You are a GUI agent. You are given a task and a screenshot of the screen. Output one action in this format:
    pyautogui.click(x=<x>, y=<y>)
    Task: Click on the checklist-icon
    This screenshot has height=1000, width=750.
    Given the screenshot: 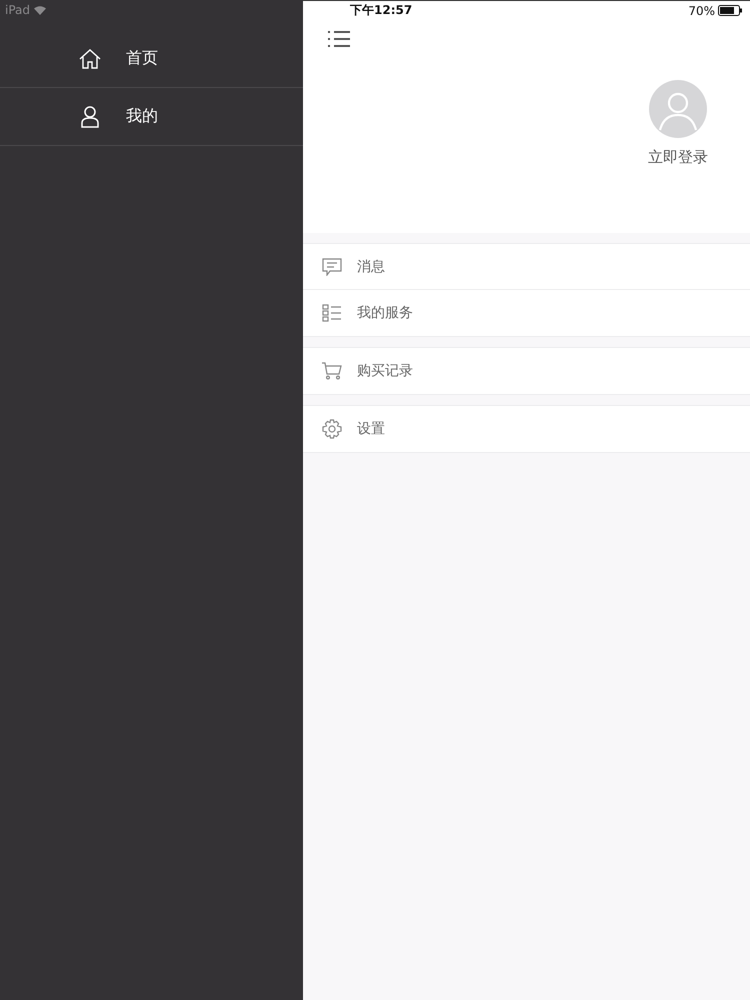 What is the action you would take?
    pyautogui.click(x=332, y=313)
    